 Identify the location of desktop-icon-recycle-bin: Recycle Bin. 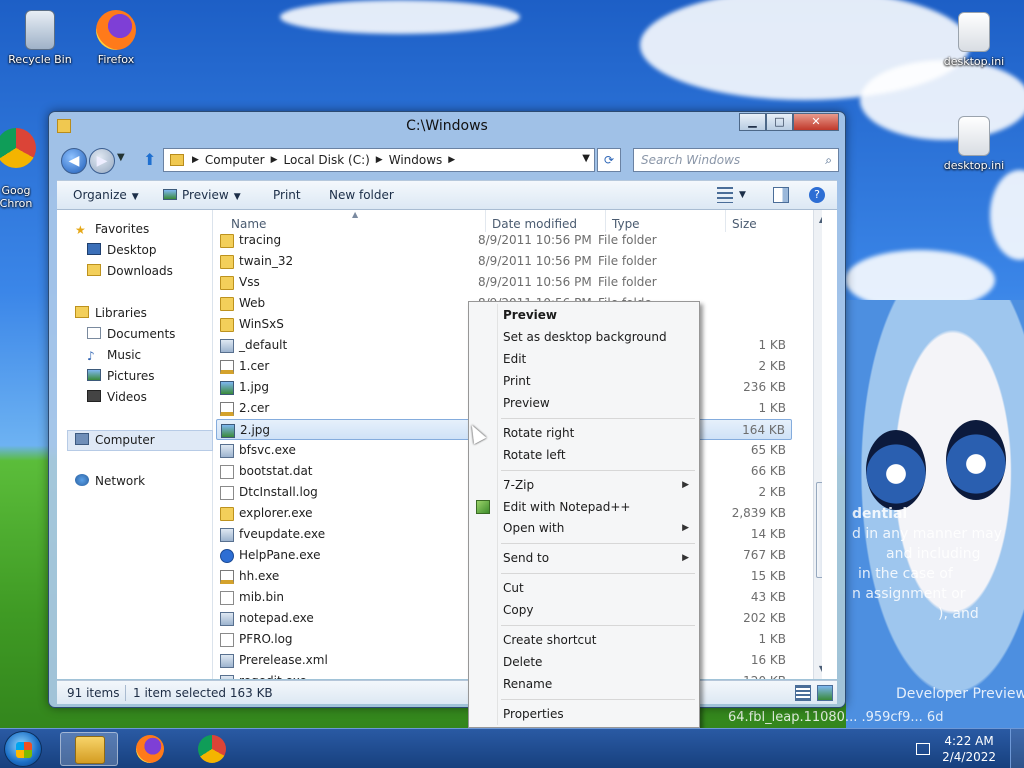
(40, 38).